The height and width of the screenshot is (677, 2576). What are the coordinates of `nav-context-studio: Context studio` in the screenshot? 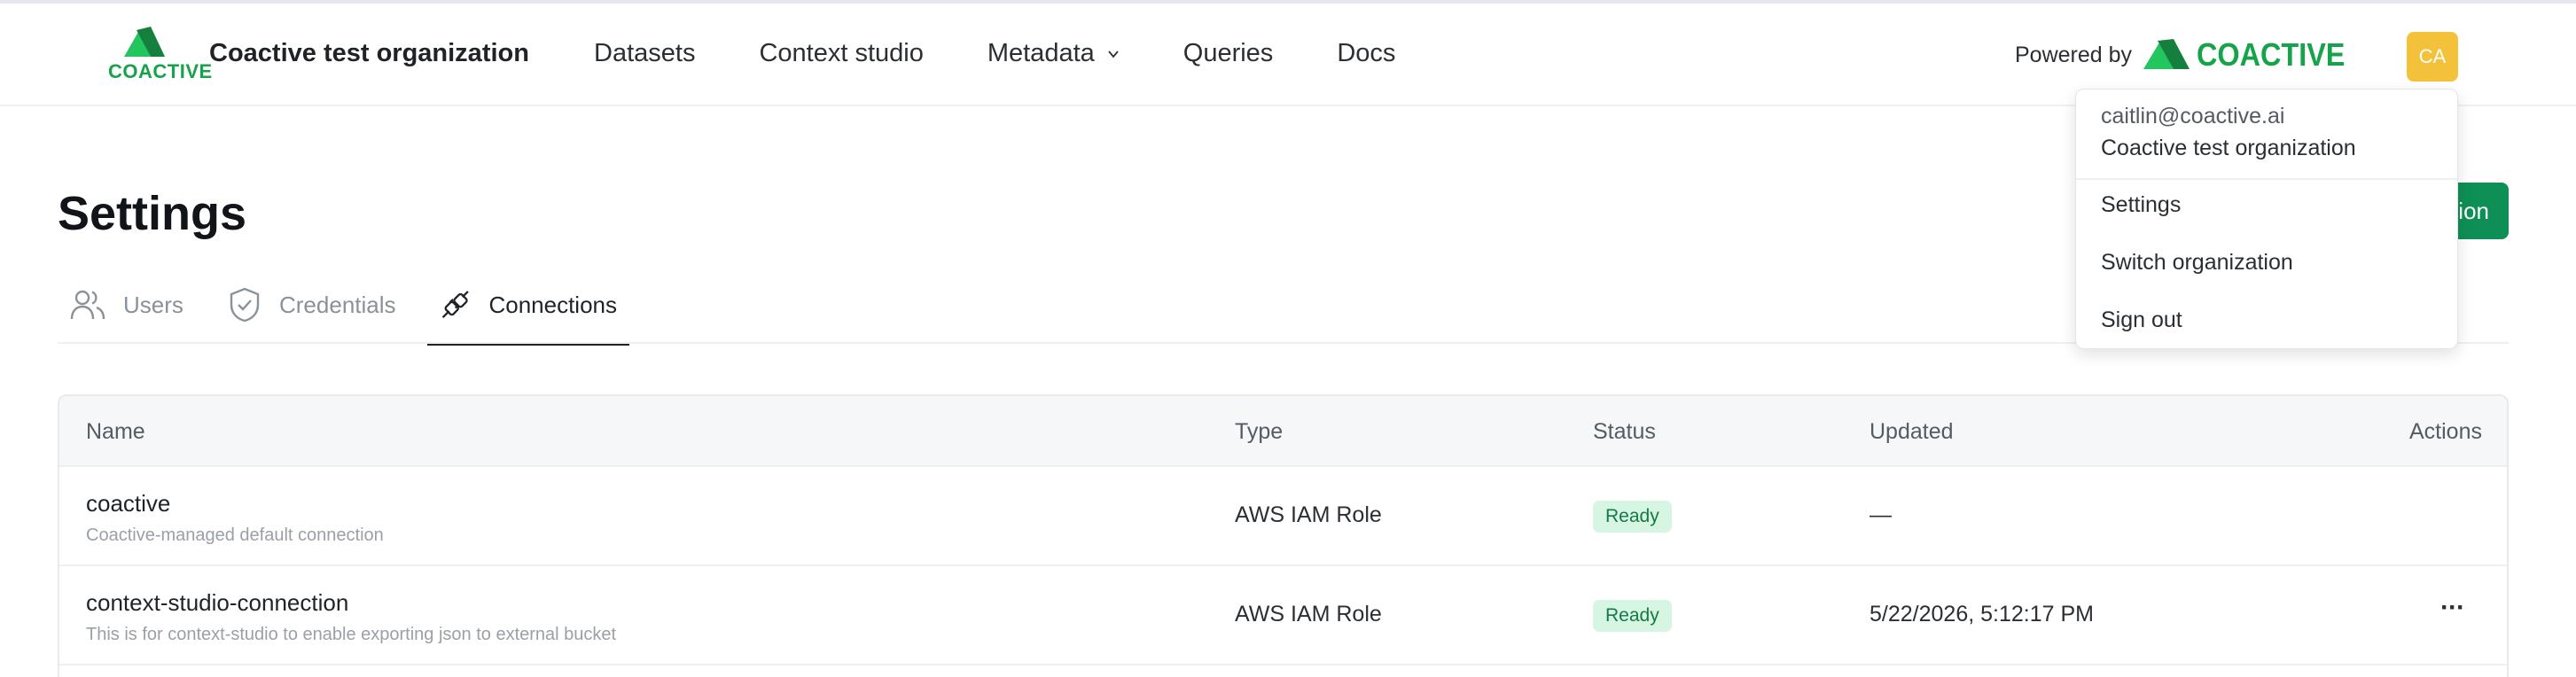 It's located at (841, 54).